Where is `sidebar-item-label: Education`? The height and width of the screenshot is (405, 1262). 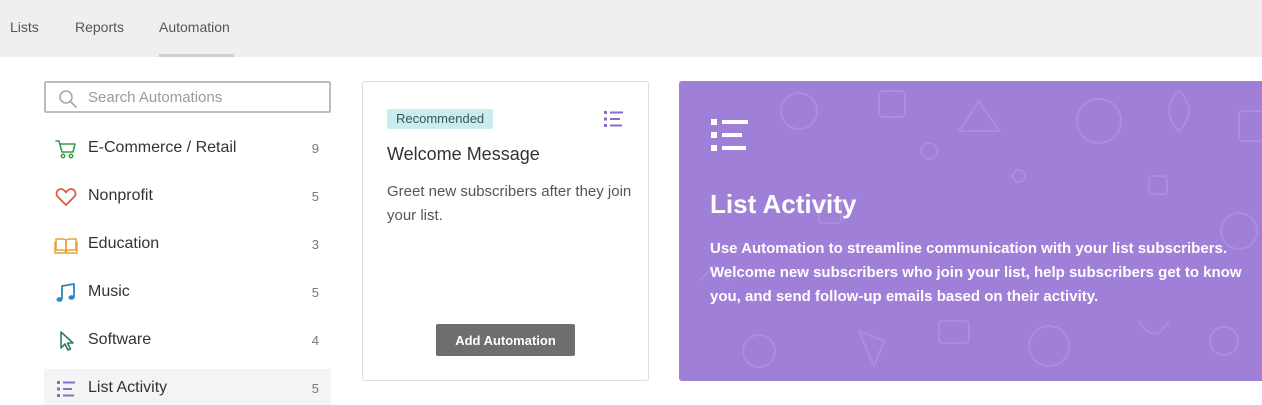
sidebar-item-label: Education is located at coordinates (124, 243).